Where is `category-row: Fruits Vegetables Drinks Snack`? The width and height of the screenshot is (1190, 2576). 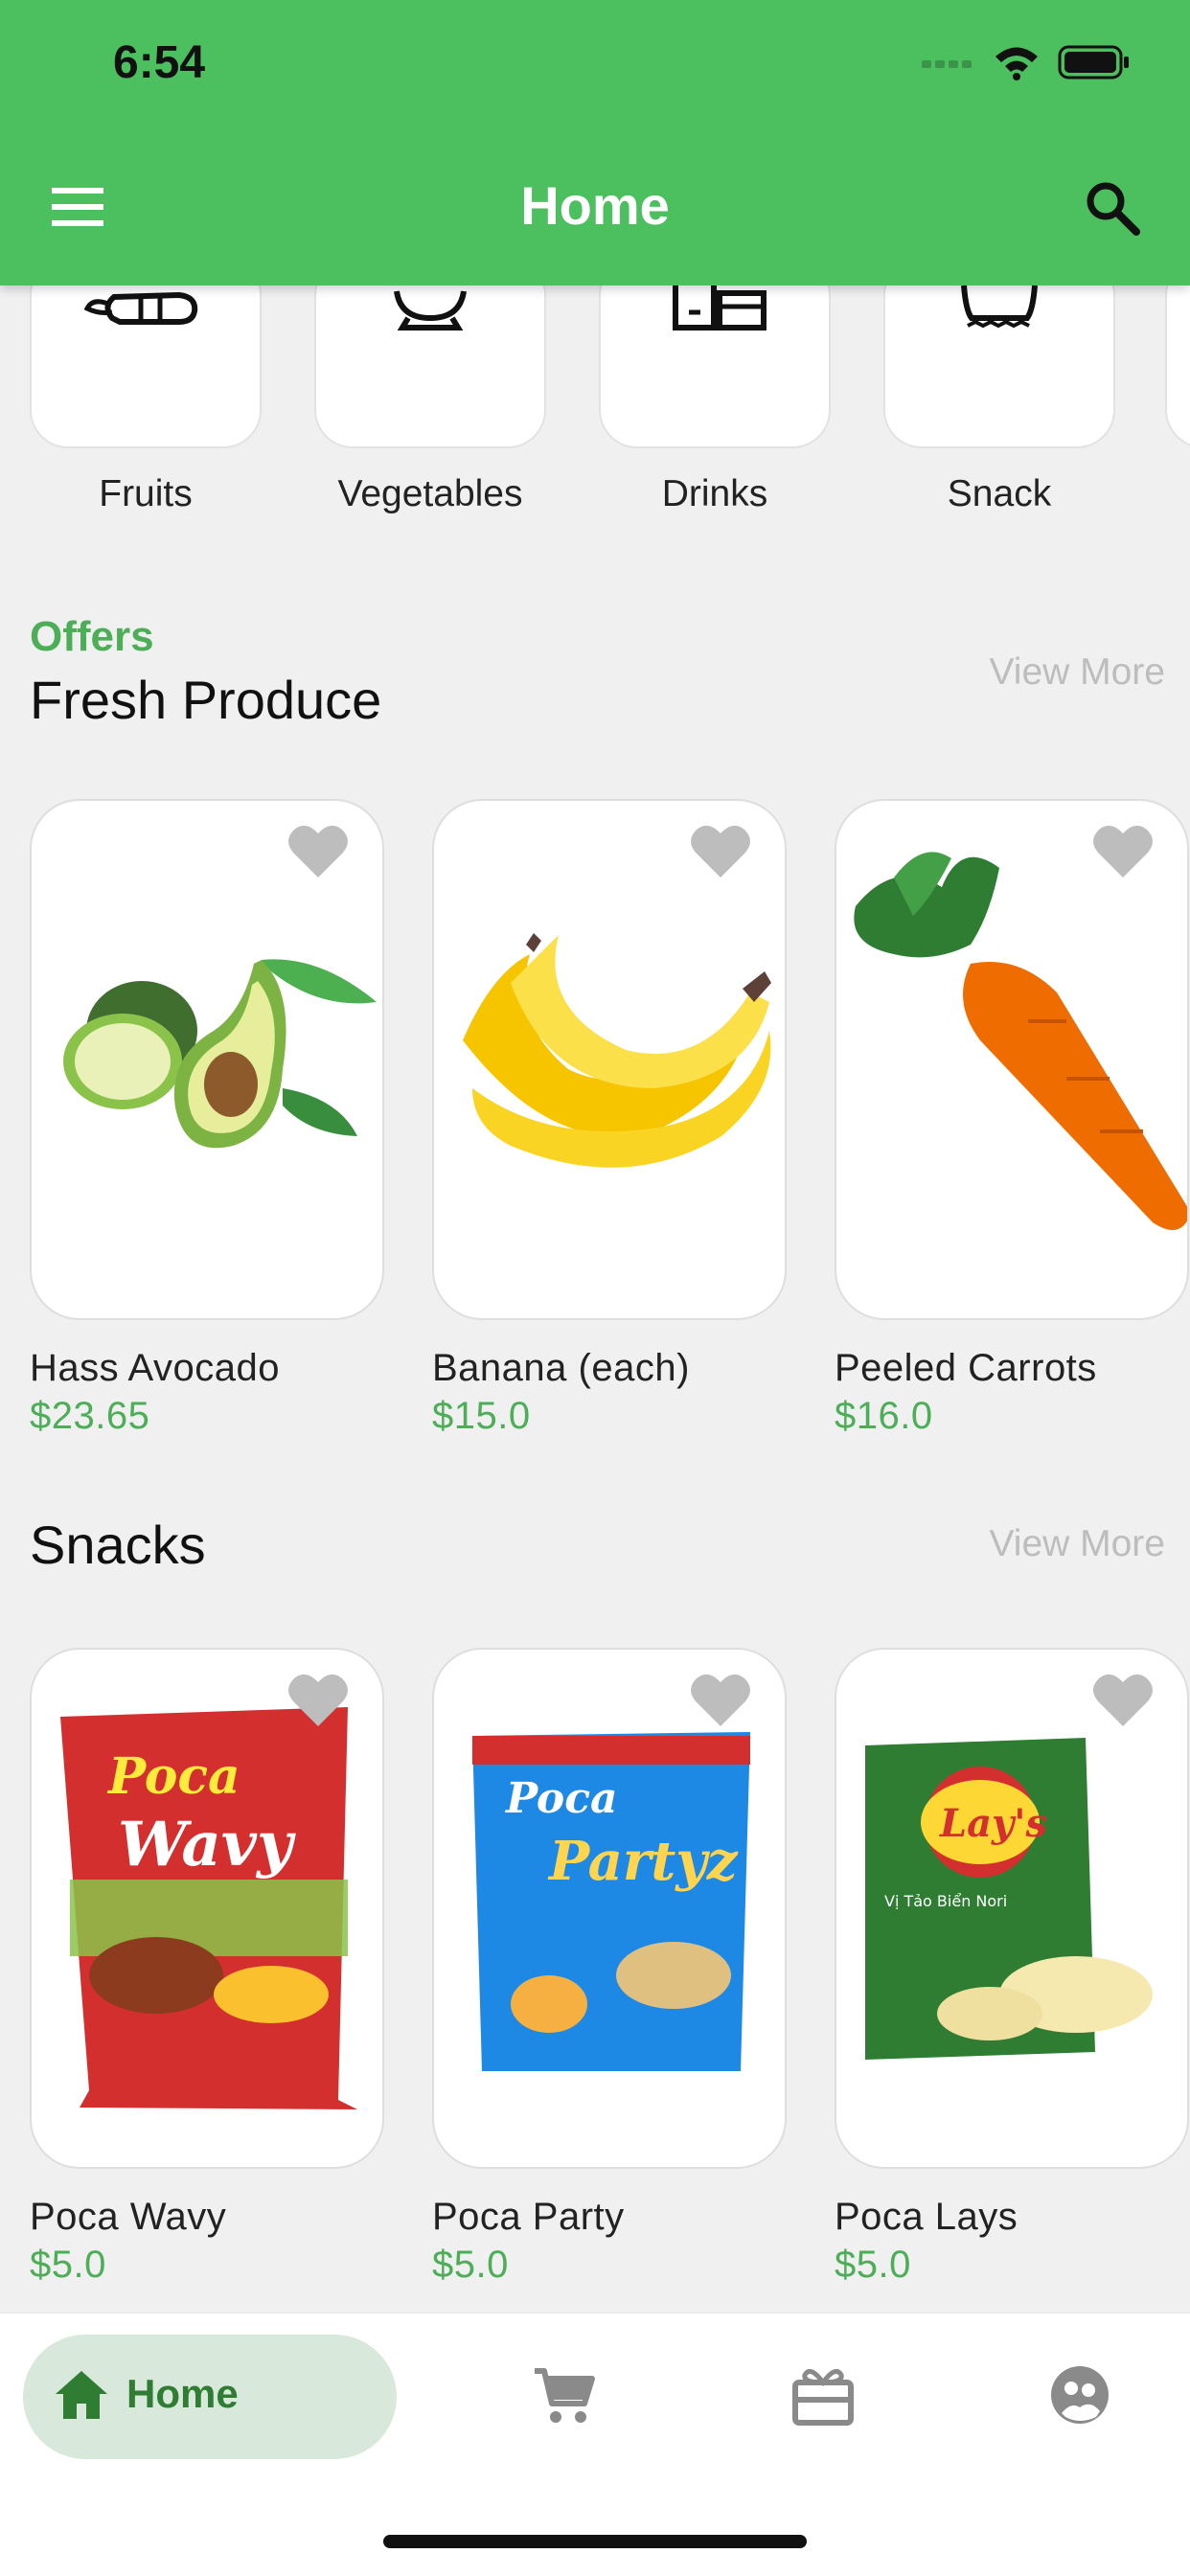
category-row: Fruits Vegetables Drinks Snack is located at coordinates (595, 410).